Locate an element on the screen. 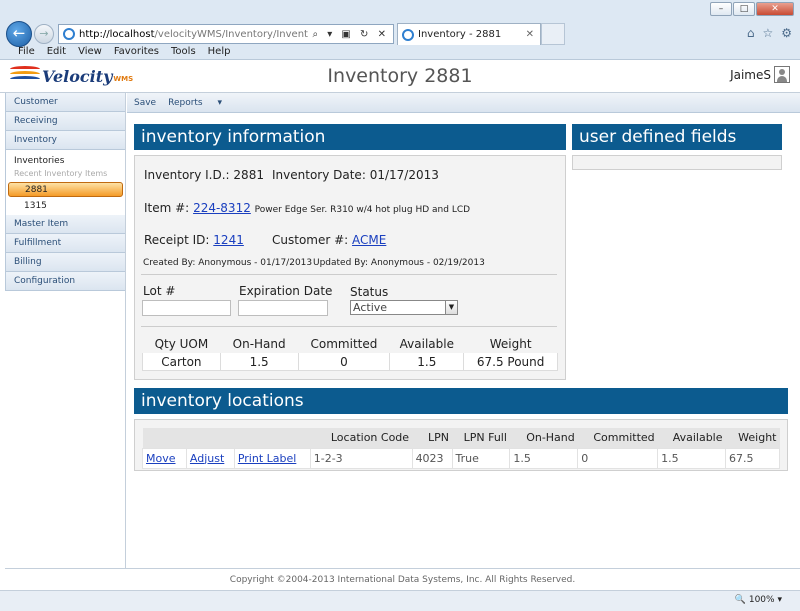 This screenshot has height=611, width=800. home-icon: ⌂ is located at coordinates (751, 33).